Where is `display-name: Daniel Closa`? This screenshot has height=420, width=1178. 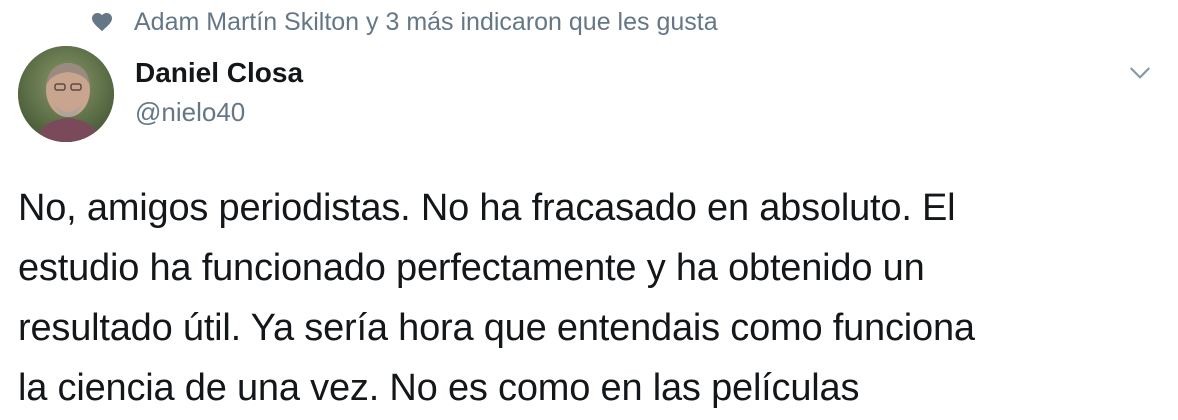 display-name: Daniel Closa is located at coordinates (219, 73).